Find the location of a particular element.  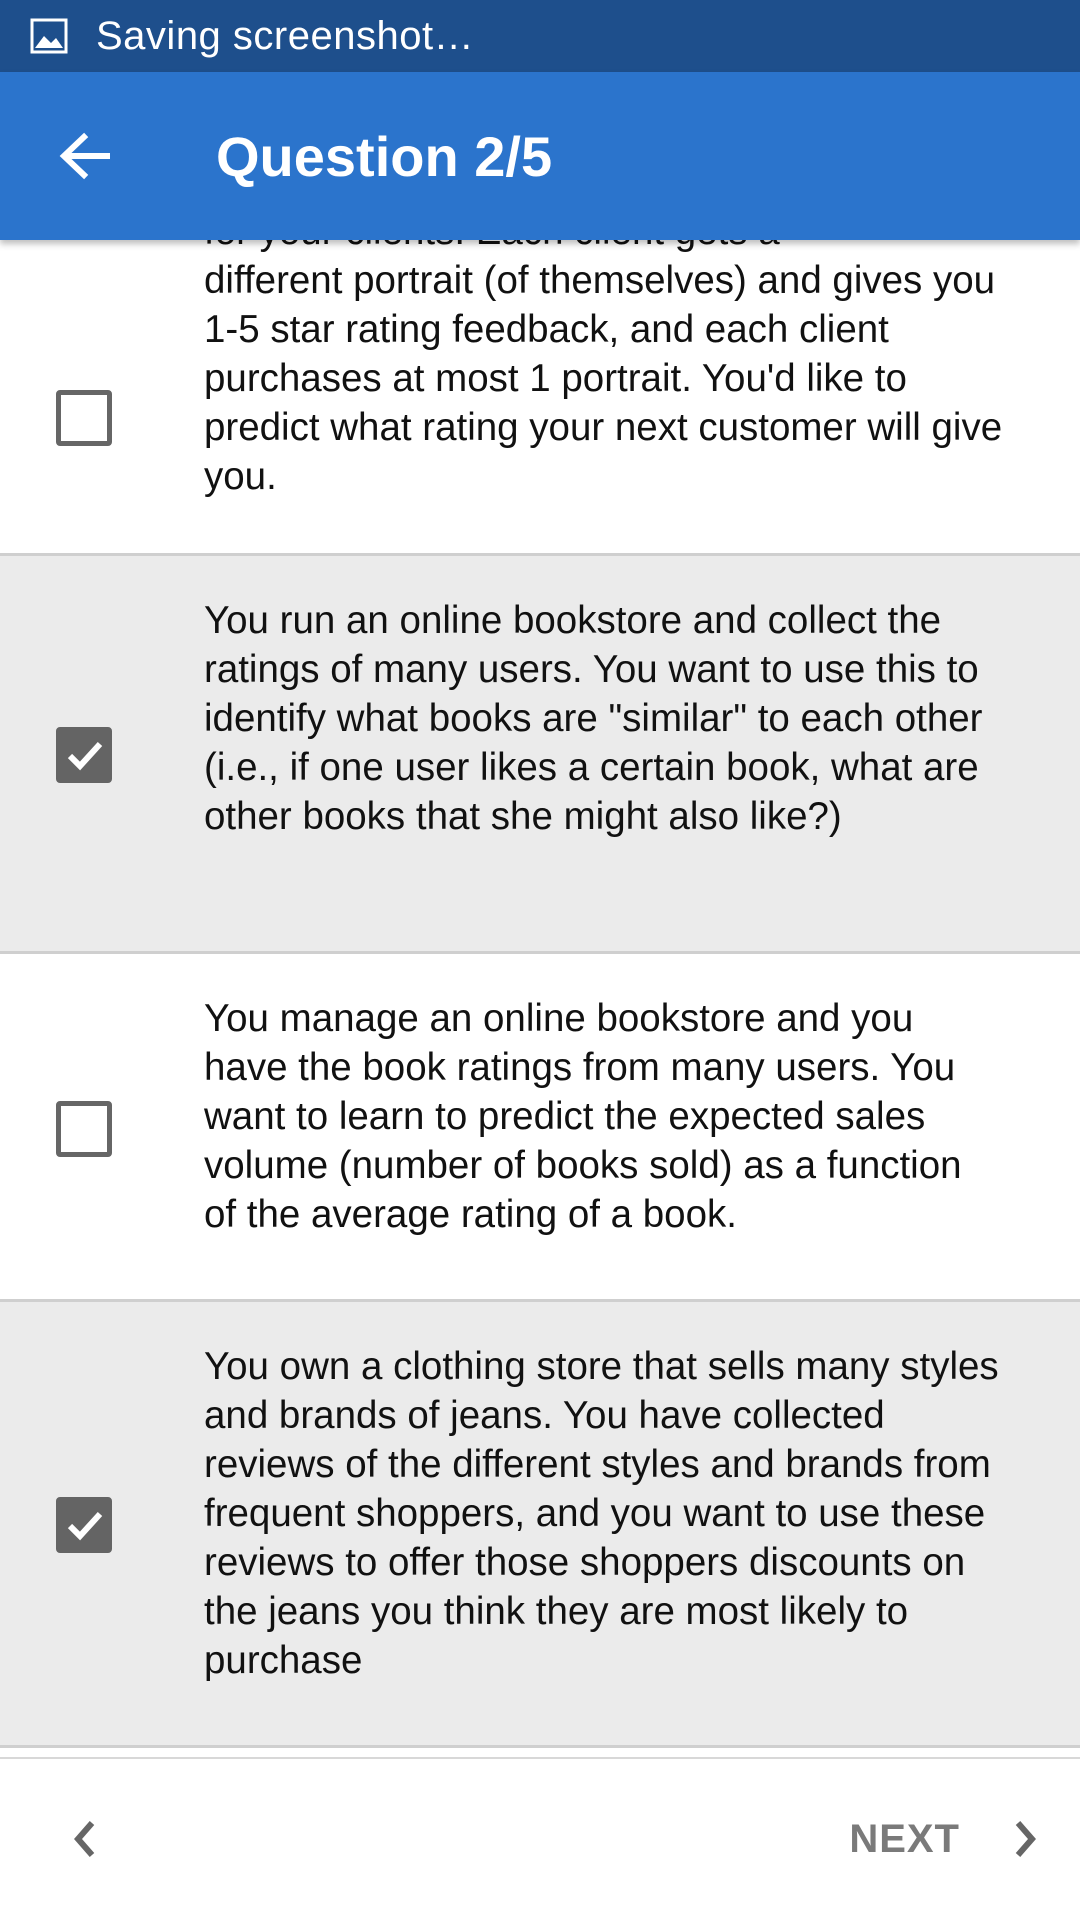

next-button: NEXT is located at coordinates (944, 1839).